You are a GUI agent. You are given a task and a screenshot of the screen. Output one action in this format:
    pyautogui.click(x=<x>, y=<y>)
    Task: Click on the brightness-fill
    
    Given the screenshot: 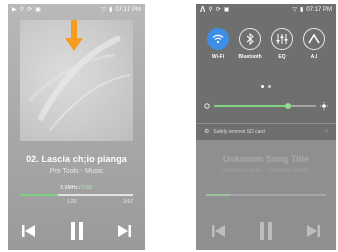 What is the action you would take?
    pyautogui.click(x=251, y=106)
    